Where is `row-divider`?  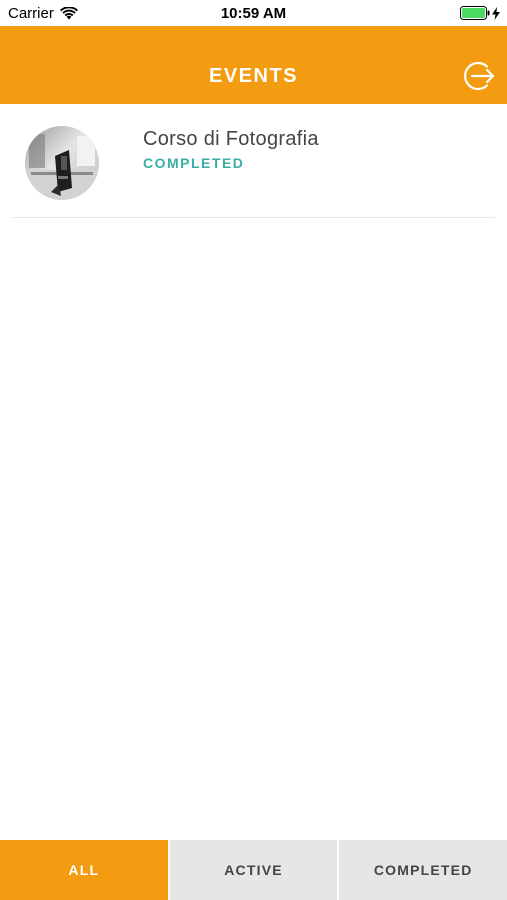 row-divider is located at coordinates (253, 217).